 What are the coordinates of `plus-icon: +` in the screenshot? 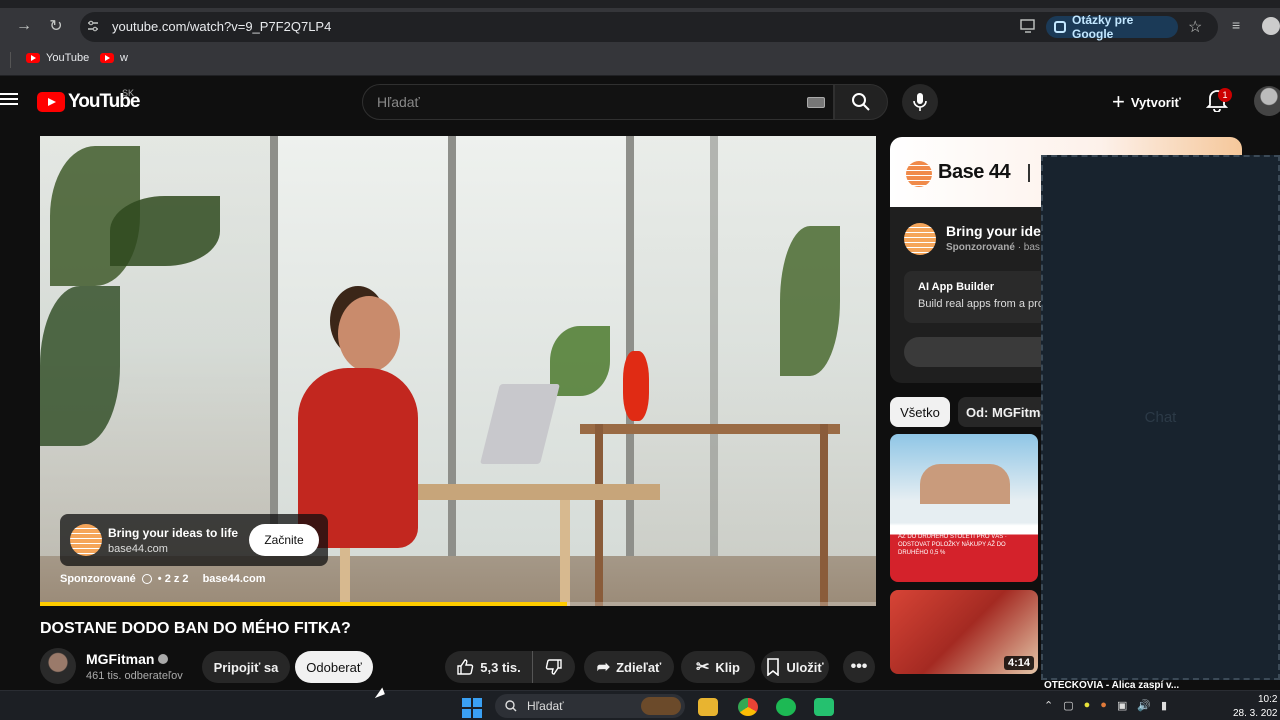 It's located at (1118, 101).